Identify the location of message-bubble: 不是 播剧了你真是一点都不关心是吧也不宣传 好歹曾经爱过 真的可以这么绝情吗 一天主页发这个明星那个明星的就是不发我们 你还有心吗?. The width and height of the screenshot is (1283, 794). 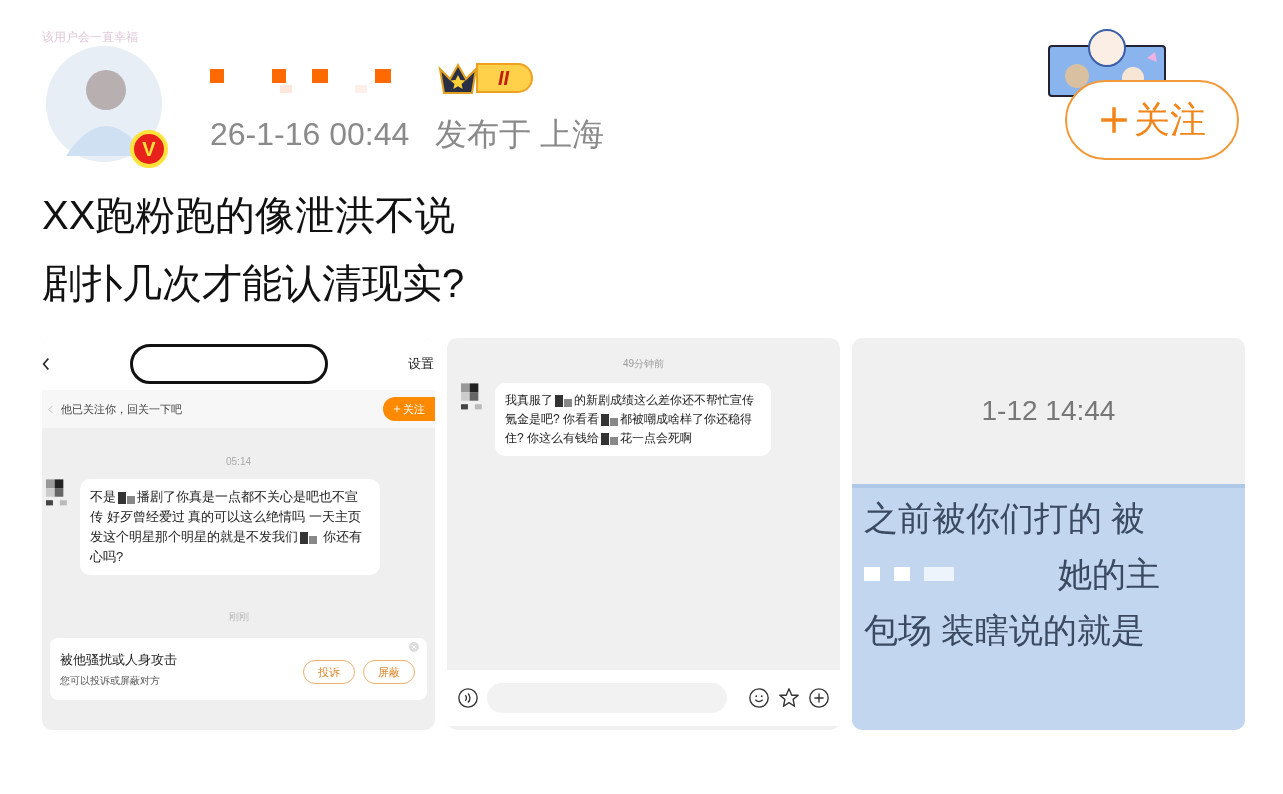
(230, 527).